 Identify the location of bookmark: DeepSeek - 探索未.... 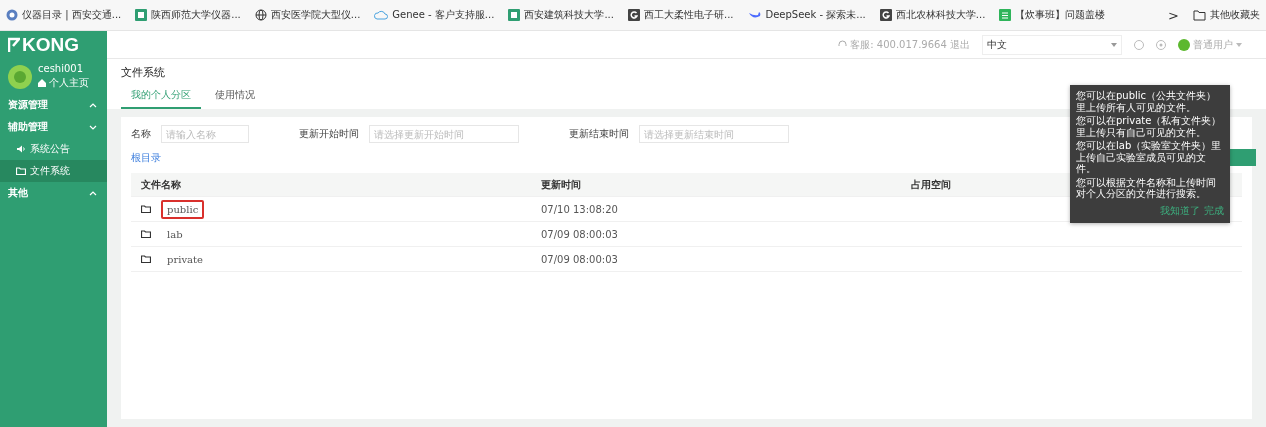
(806, 15).